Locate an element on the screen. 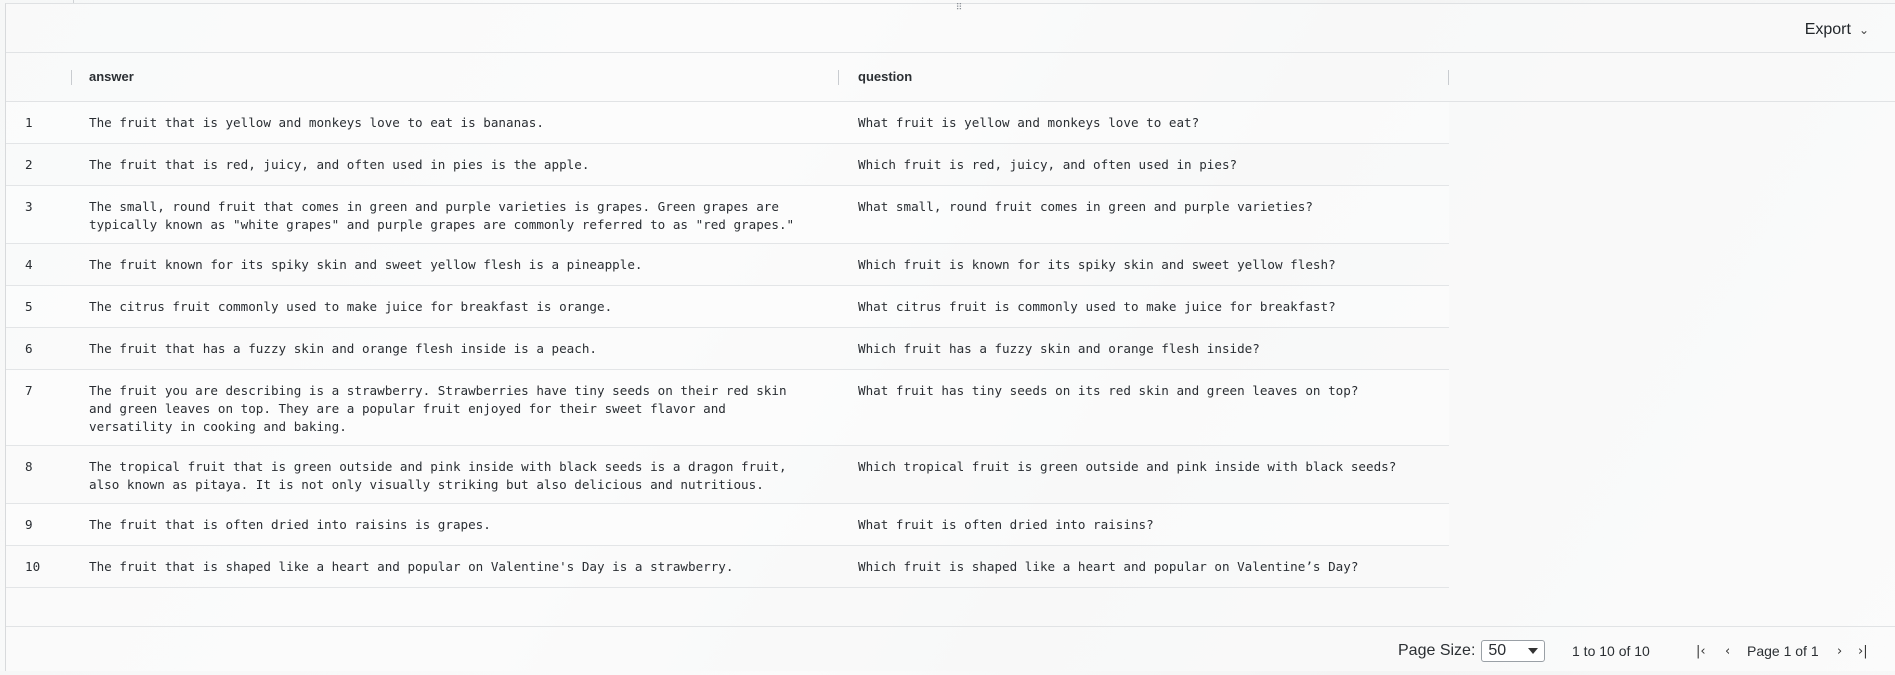 The height and width of the screenshot is (675, 1895). column-header-question: question is located at coordinates (885, 77).